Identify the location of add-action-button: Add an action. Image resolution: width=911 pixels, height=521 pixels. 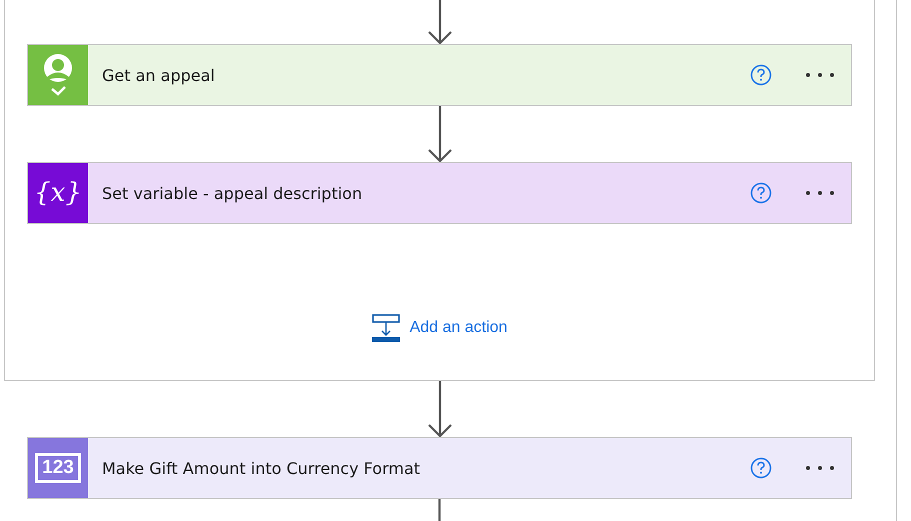
(440, 328).